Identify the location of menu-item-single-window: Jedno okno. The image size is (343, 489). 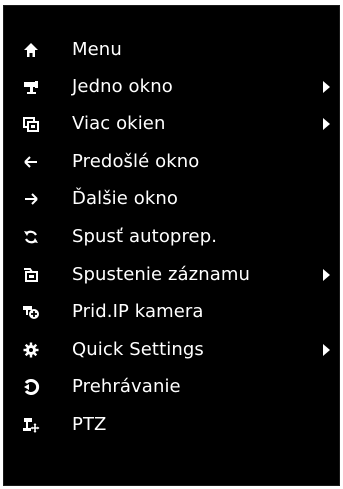
(171, 87).